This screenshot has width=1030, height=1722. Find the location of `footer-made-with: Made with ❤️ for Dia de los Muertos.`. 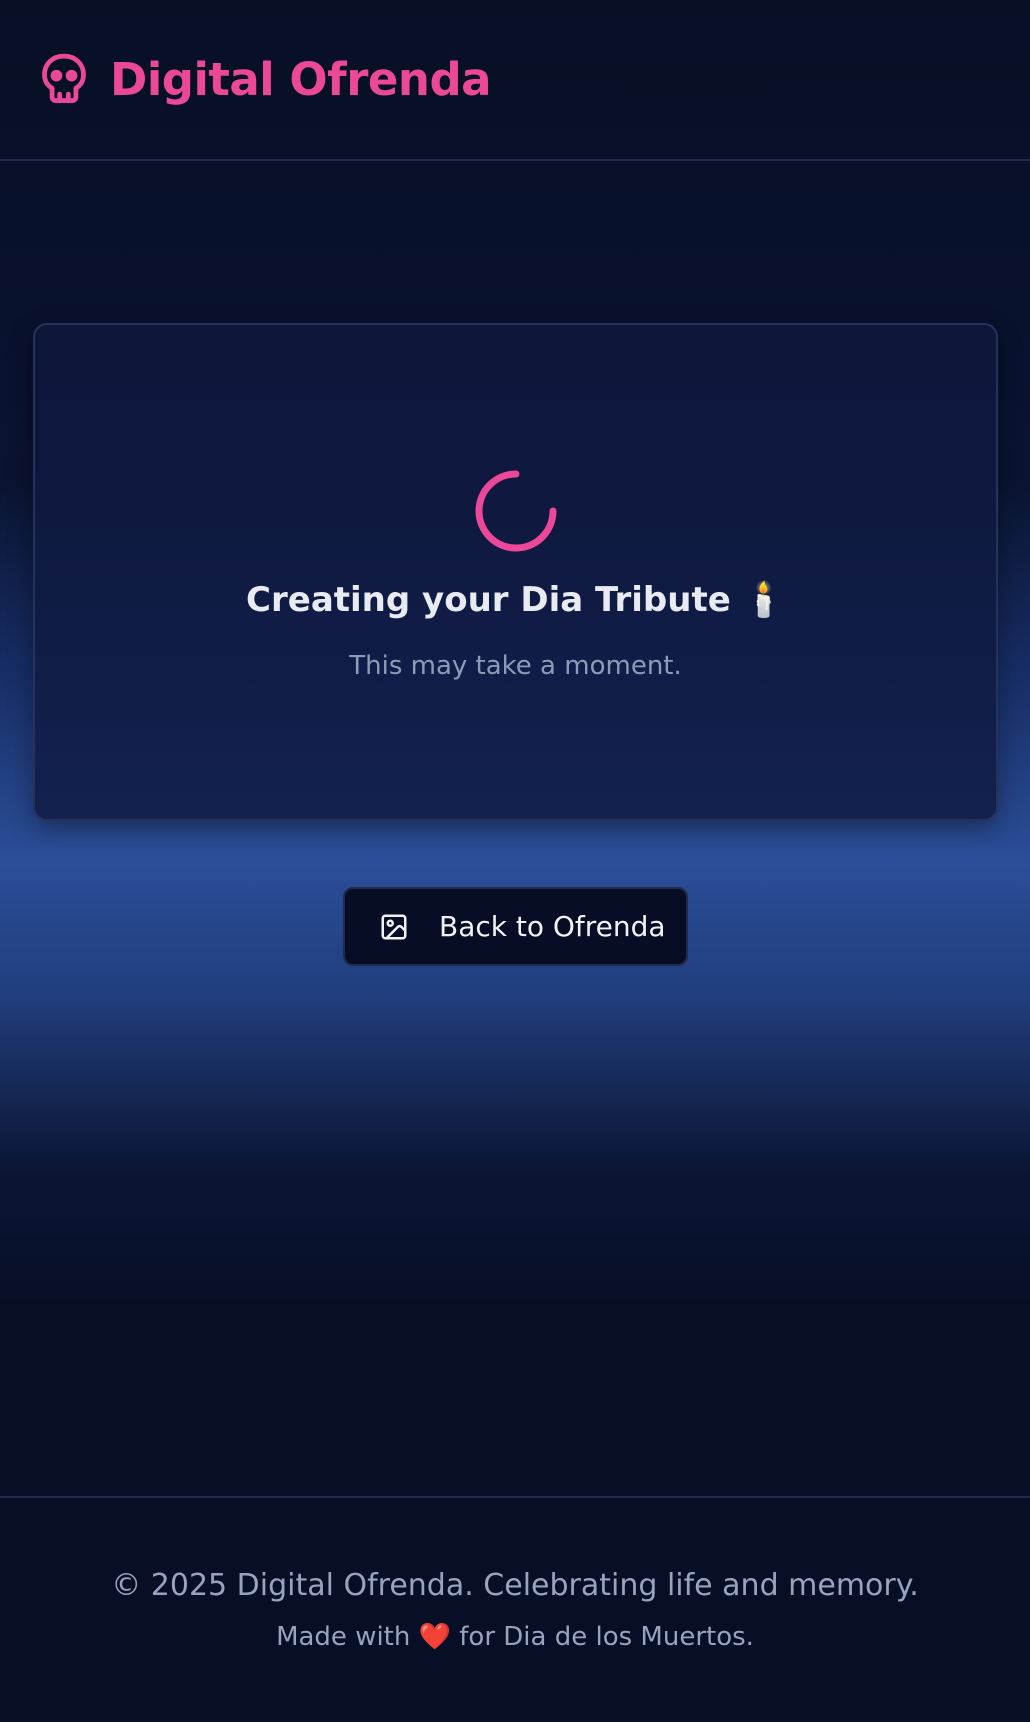

footer-made-with: Made with ❤️ for Dia de los Muertos. is located at coordinates (515, 1637).